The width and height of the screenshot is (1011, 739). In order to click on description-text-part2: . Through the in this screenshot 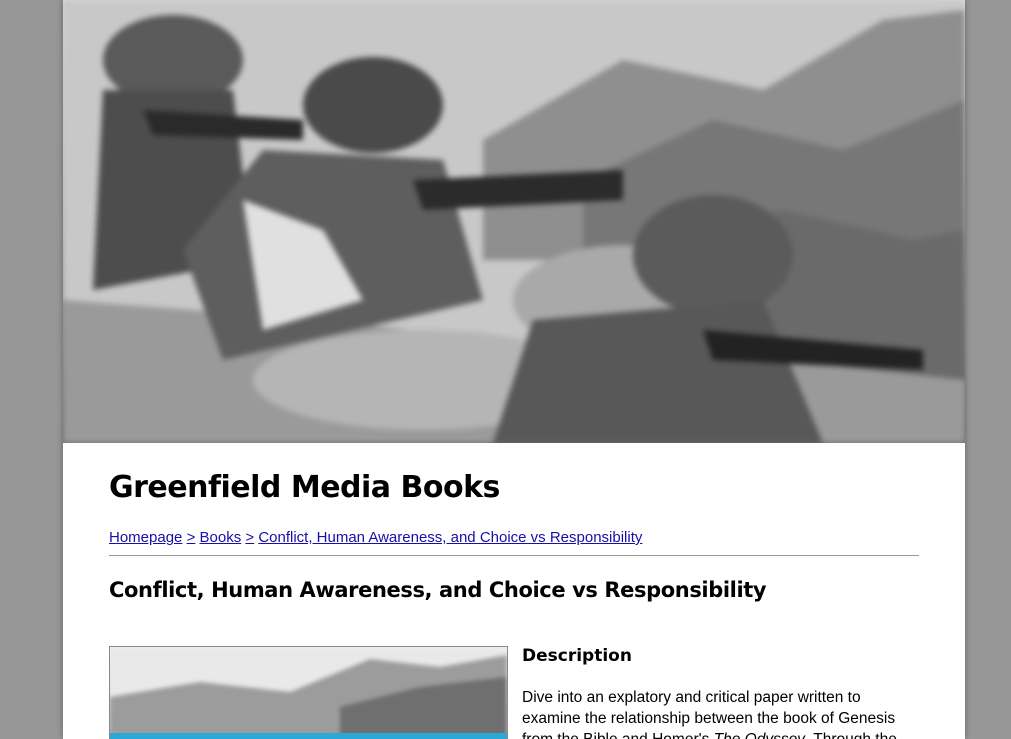, I will do `click(851, 735)`.